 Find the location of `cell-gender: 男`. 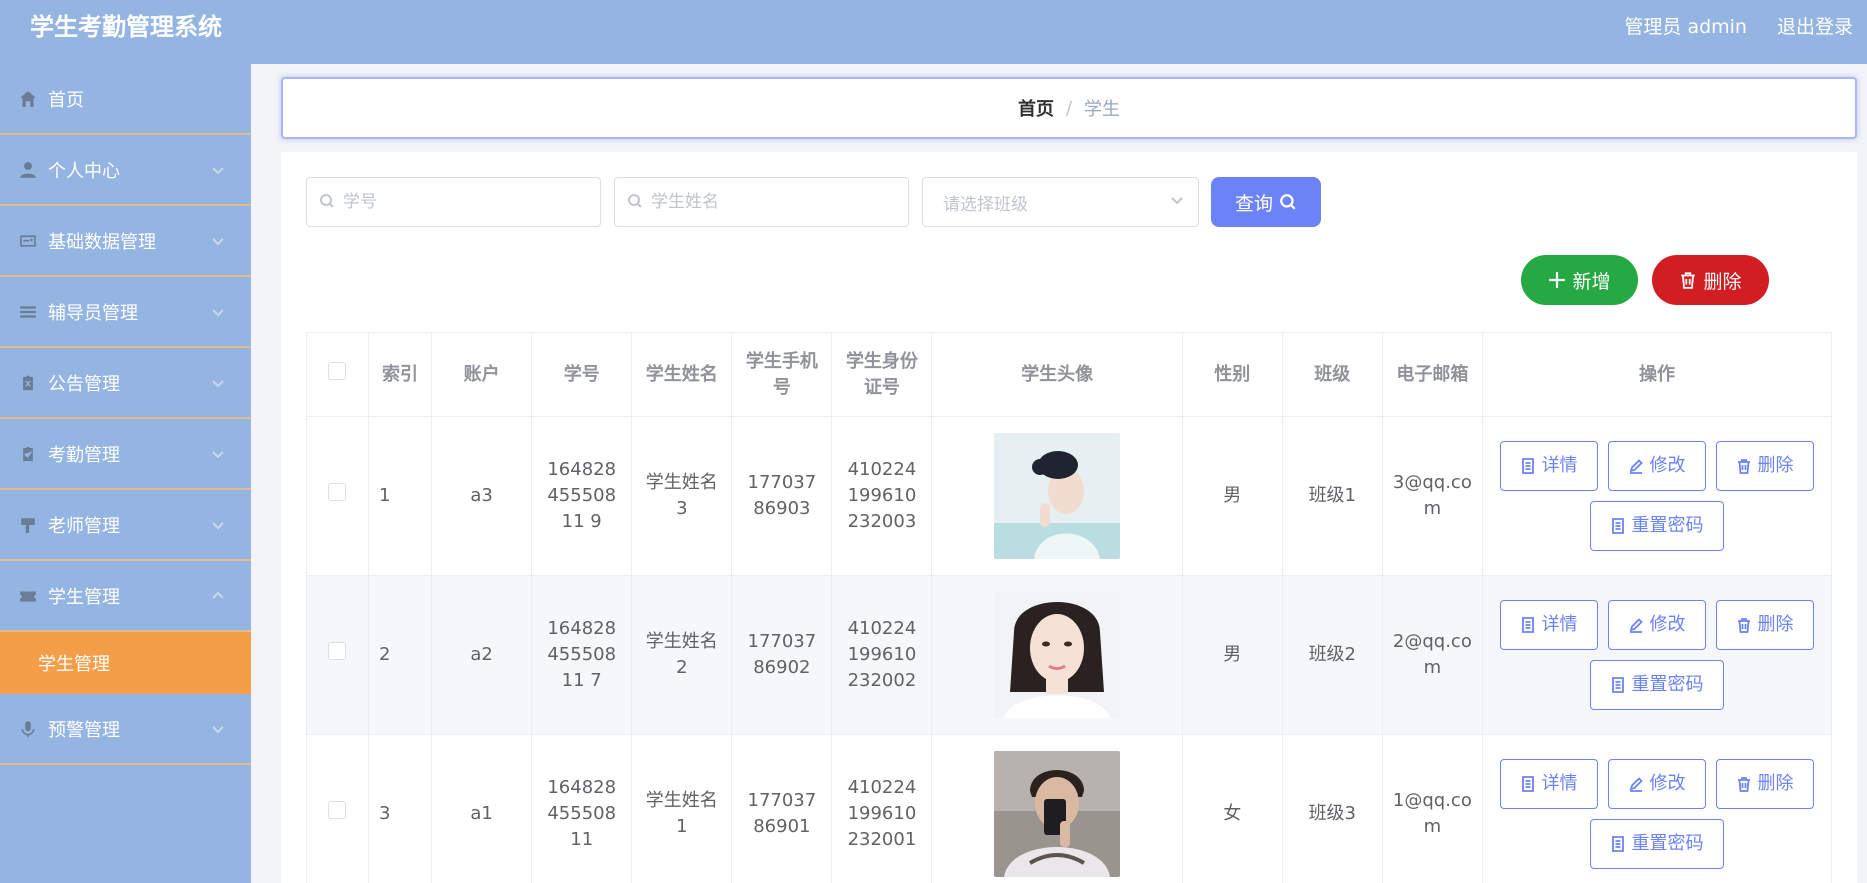

cell-gender: 男 is located at coordinates (1232, 496).